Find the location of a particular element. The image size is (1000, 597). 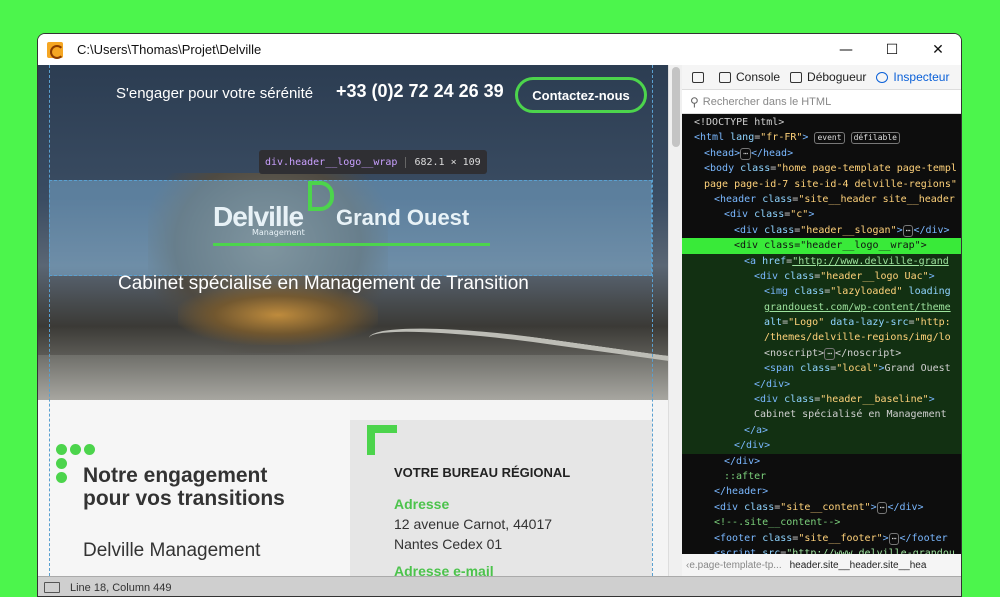

dom-node: <span class="local">Grand Ouest is located at coordinates (821, 369).